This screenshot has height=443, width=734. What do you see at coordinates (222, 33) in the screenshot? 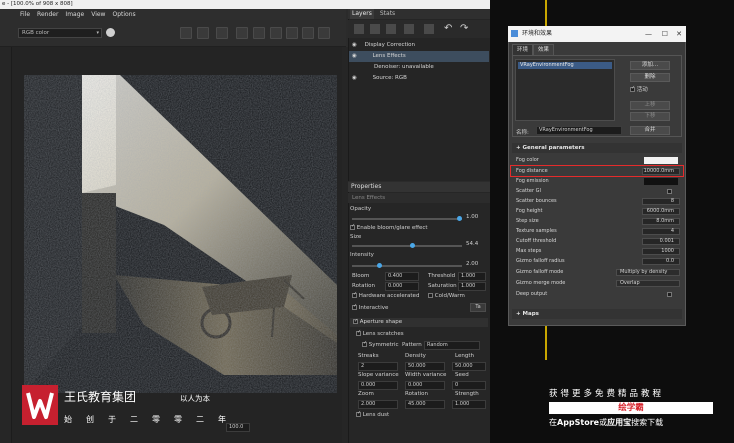
I see `region-render-icon` at bounding box center [222, 33].